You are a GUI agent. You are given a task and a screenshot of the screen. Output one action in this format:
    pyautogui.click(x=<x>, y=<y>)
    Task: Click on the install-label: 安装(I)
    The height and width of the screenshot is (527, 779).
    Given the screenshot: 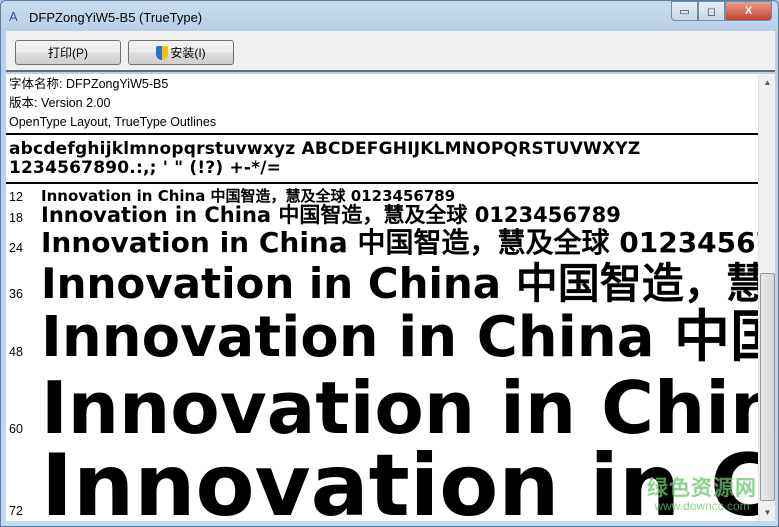 What is the action you would take?
    pyautogui.click(x=188, y=53)
    